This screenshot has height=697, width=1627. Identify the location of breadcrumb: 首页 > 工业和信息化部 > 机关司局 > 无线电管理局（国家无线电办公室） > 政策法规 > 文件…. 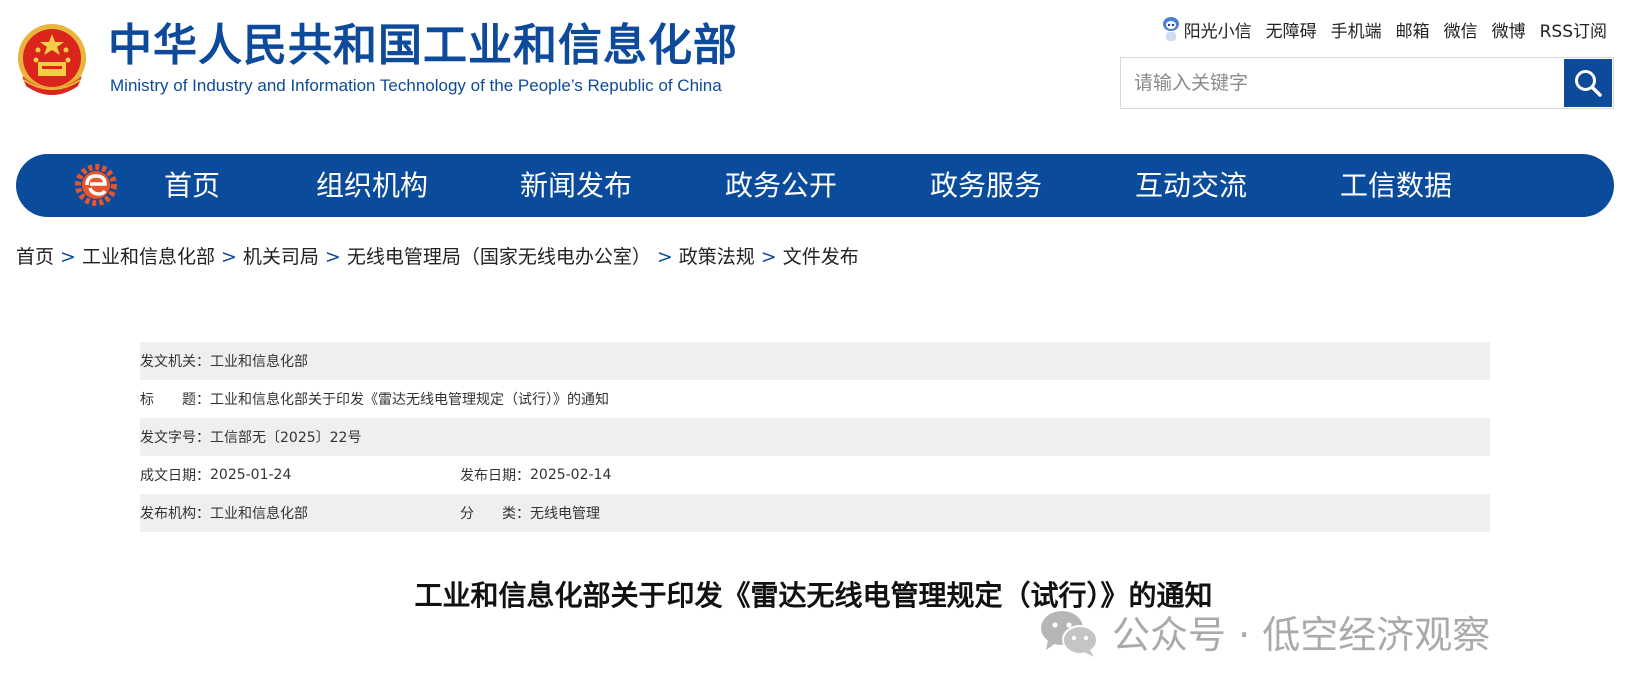
(437, 255).